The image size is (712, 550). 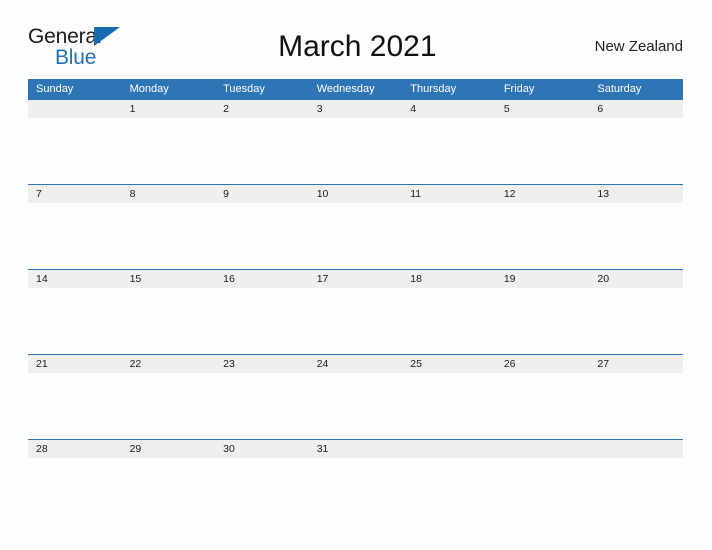 What do you see at coordinates (168, 448) in the screenshot?
I see `day-cell: 29` at bounding box center [168, 448].